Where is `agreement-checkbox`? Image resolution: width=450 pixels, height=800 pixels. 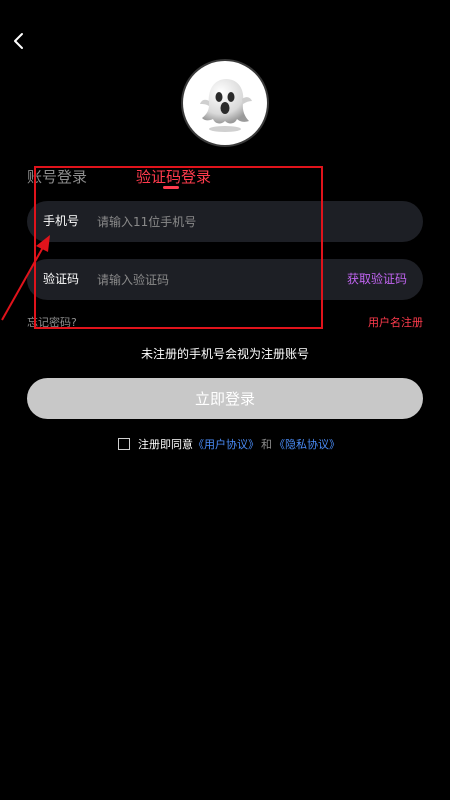
agreement-checkbox is located at coordinates (124, 444).